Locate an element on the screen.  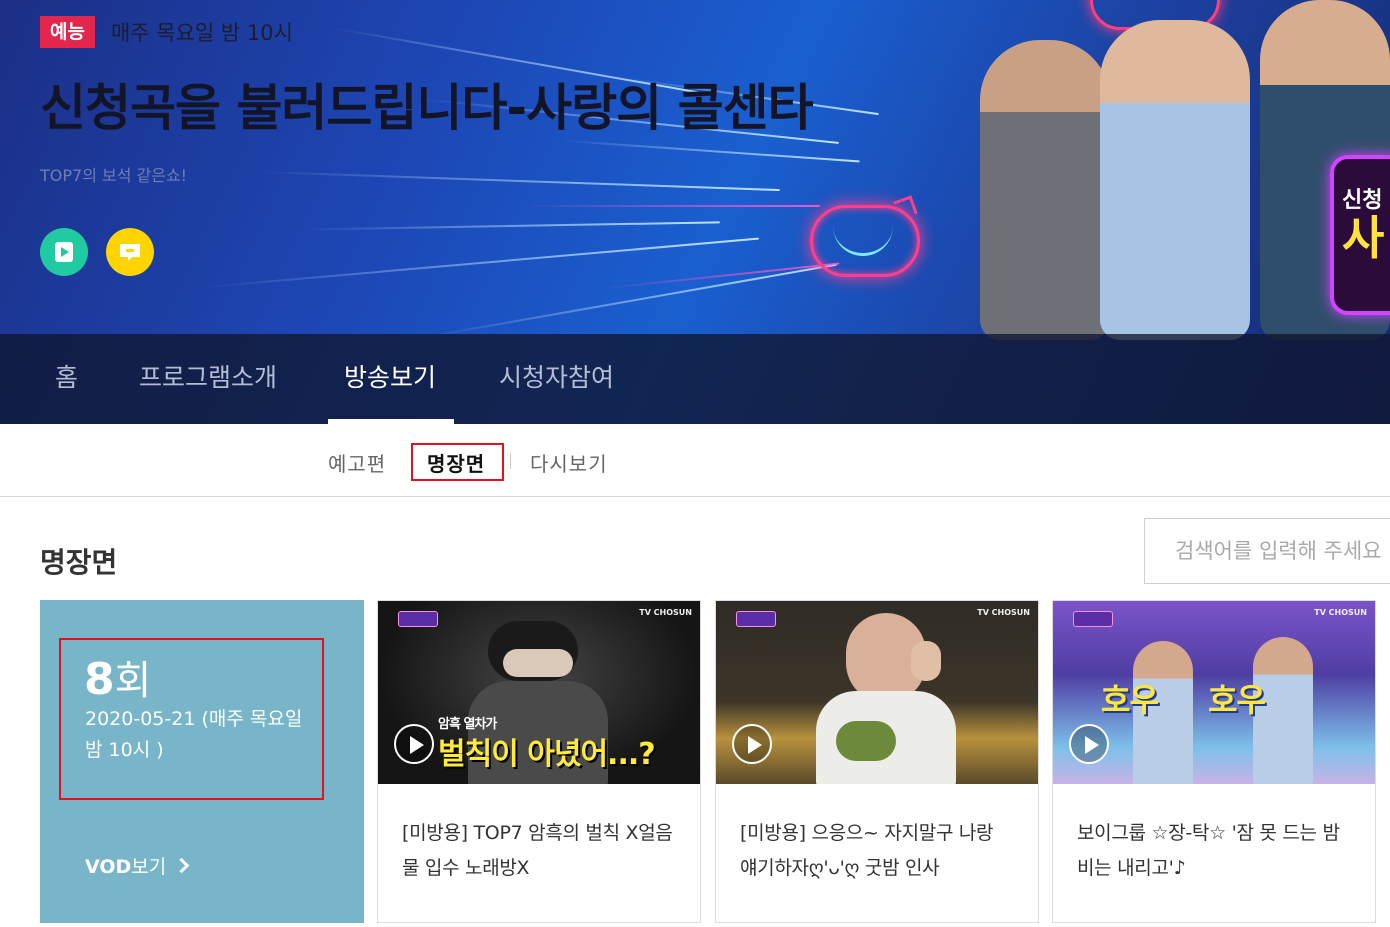
episode-card: 8회 2020-05-21 (매주 목요일 밤 10시 ) VOD보기 is located at coordinates (202, 761).